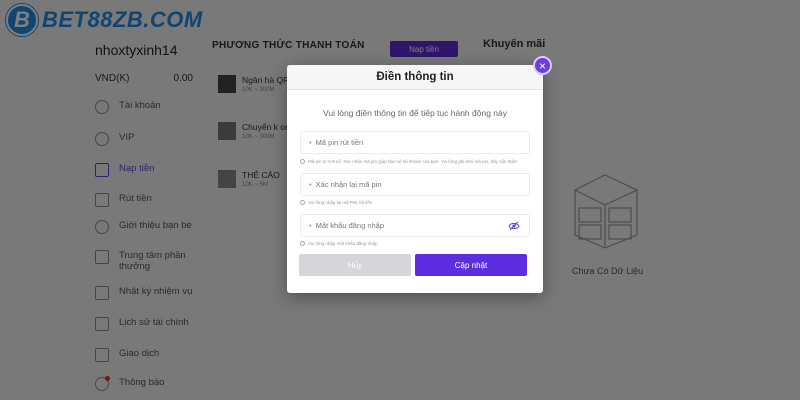 The width and height of the screenshot is (800, 400). Describe the element at coordinates (471, 265) in the screenshot. I see `update-button: Cập nhật` at that location.